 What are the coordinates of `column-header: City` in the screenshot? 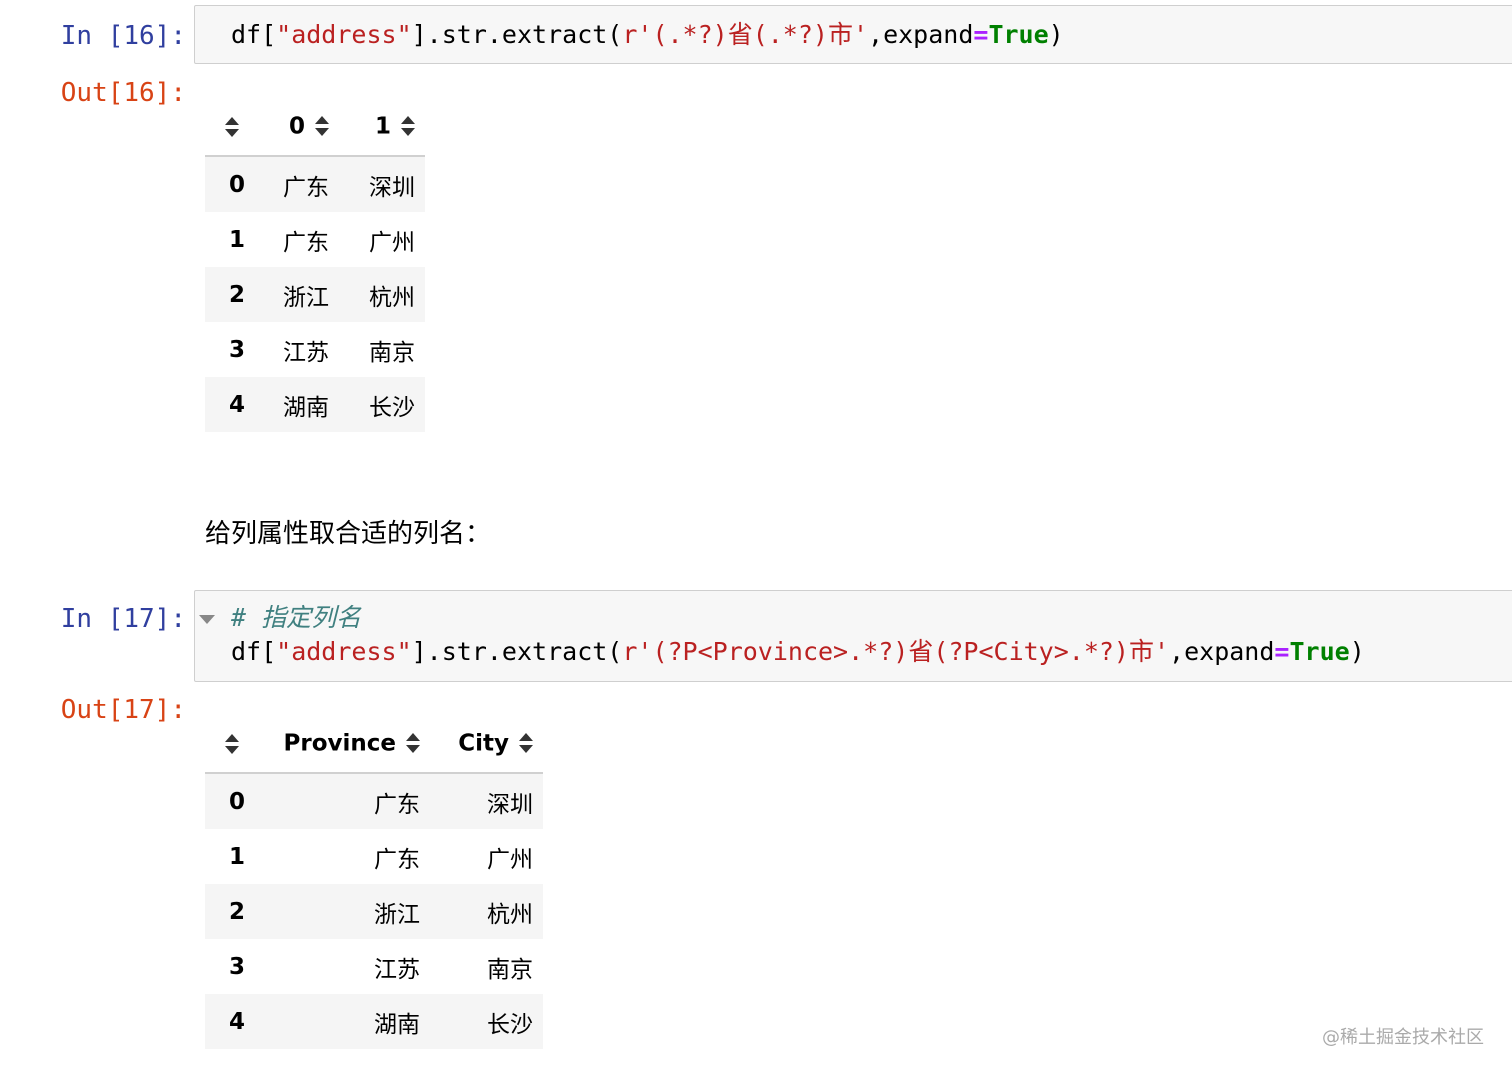 It's located at (487, 744).